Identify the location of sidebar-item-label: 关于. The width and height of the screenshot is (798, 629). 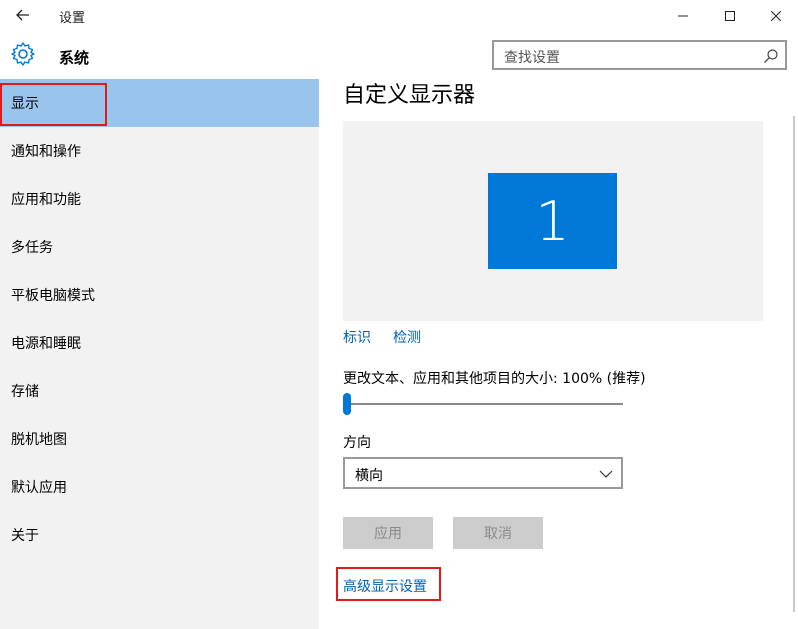
(25, 536).